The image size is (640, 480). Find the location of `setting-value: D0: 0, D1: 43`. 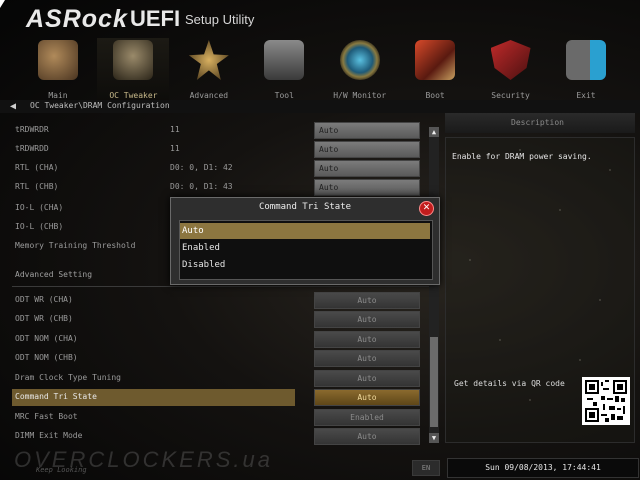

setting-value: D0: 0, D1: 43 is located at coordinates (201, 186).